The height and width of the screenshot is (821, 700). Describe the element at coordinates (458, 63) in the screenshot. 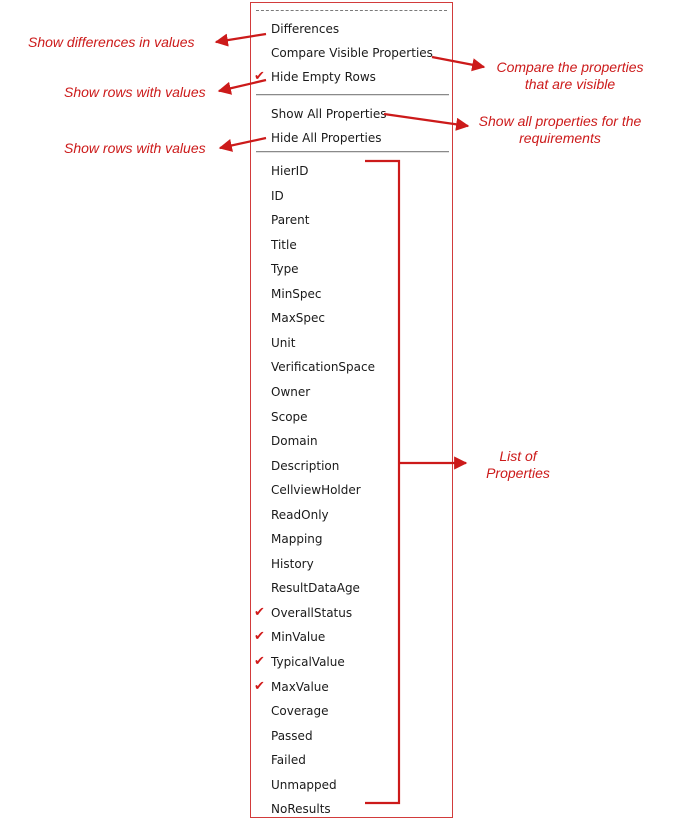

I see `arrow-compare` at that location.